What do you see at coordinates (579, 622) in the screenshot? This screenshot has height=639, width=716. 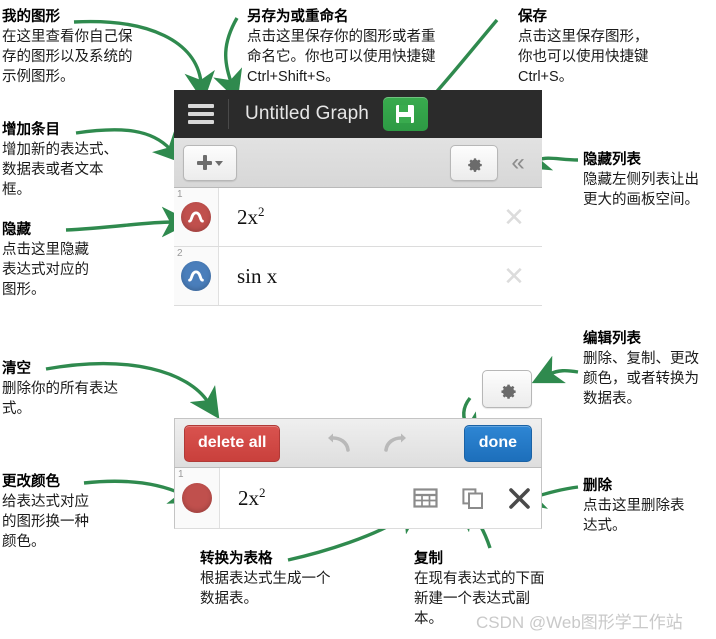 I see `watermark: CSDN @Web图形学工作站` at bounding box center [579, 622].